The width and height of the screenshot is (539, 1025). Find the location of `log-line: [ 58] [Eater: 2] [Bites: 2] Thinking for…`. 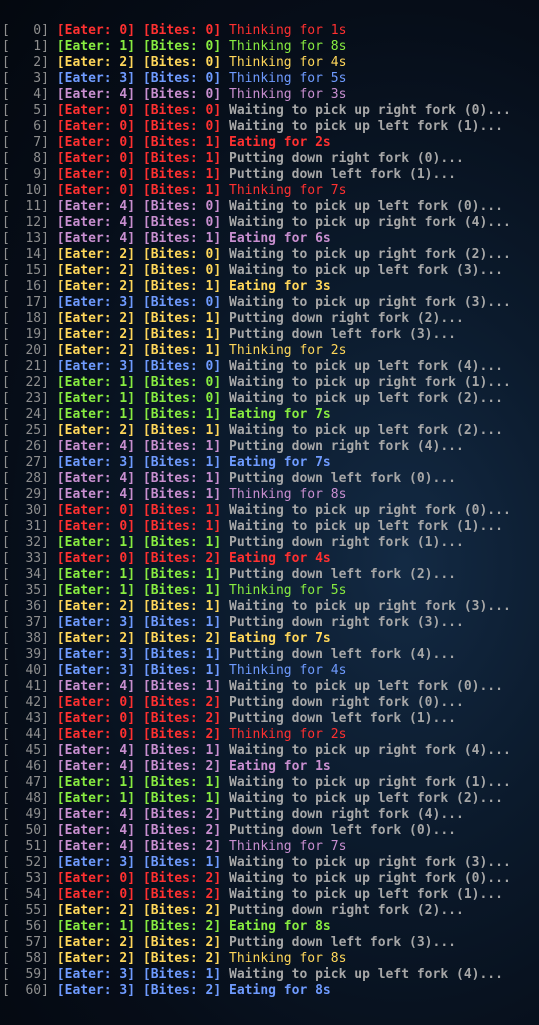

log-line: [ 58] [Eater: 2] [Bites: 2] Thinking for… is located at coordinates (256, 959).